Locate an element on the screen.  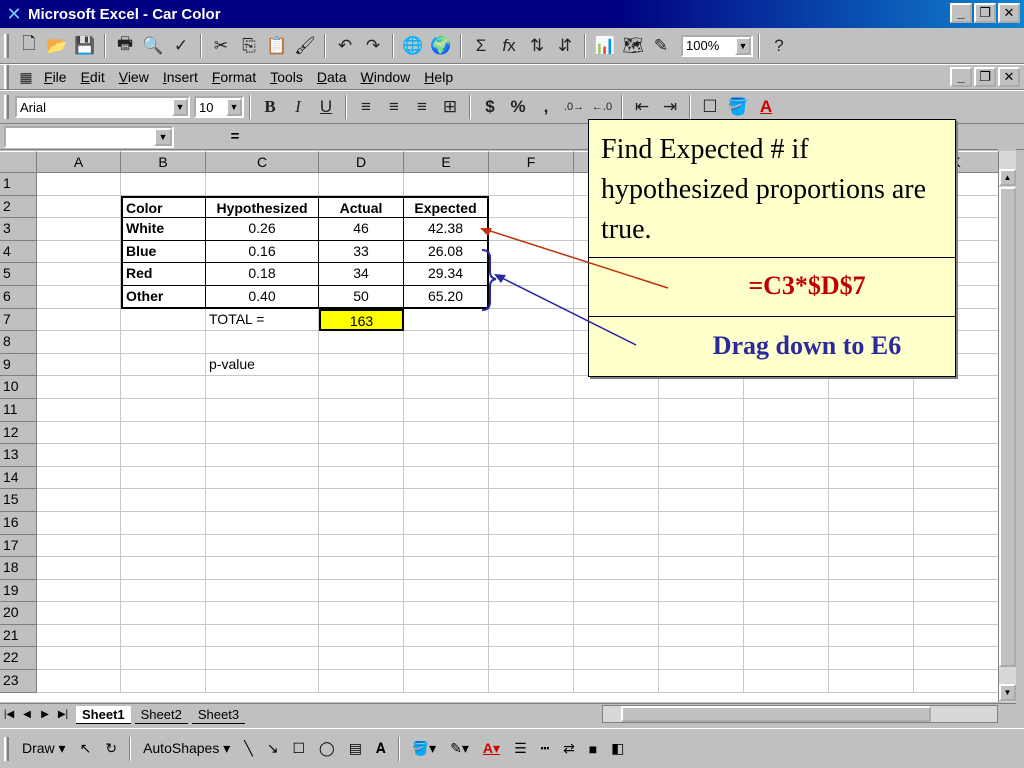
cell: 33 is located at coordinates (361, 252).